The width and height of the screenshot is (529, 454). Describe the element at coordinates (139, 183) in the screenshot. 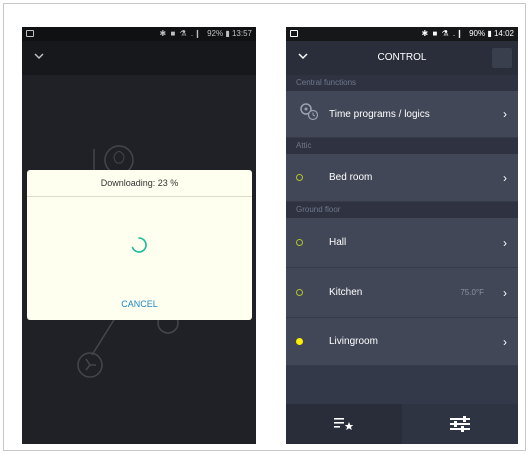

I see `download-progress-text: Downloading: 23 %` at that location.